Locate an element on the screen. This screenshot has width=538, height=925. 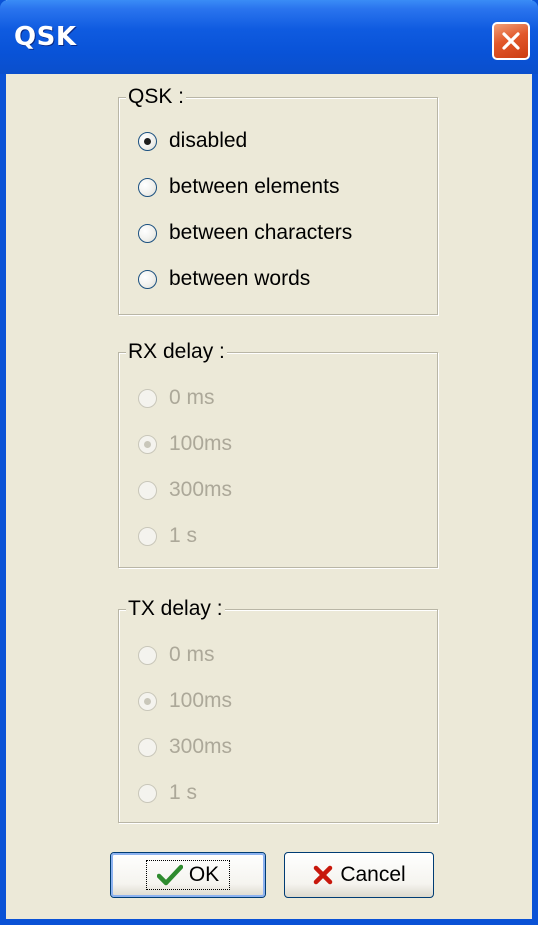
rx-delay-group: RX delay : 0 ms 100ms 300ms 1 s is located at coordinates (278, 454).